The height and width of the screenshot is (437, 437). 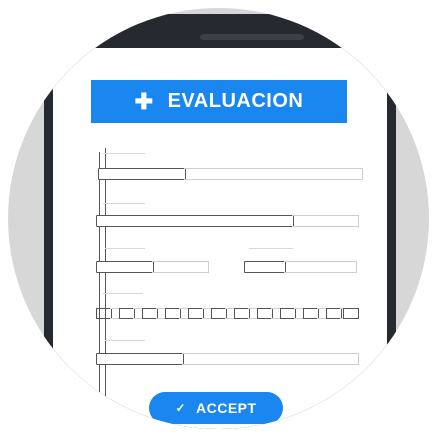 What do you see at coordinates (351, 313) in the screenshot?
I see `choice-box` at bounding box center [351, 313].